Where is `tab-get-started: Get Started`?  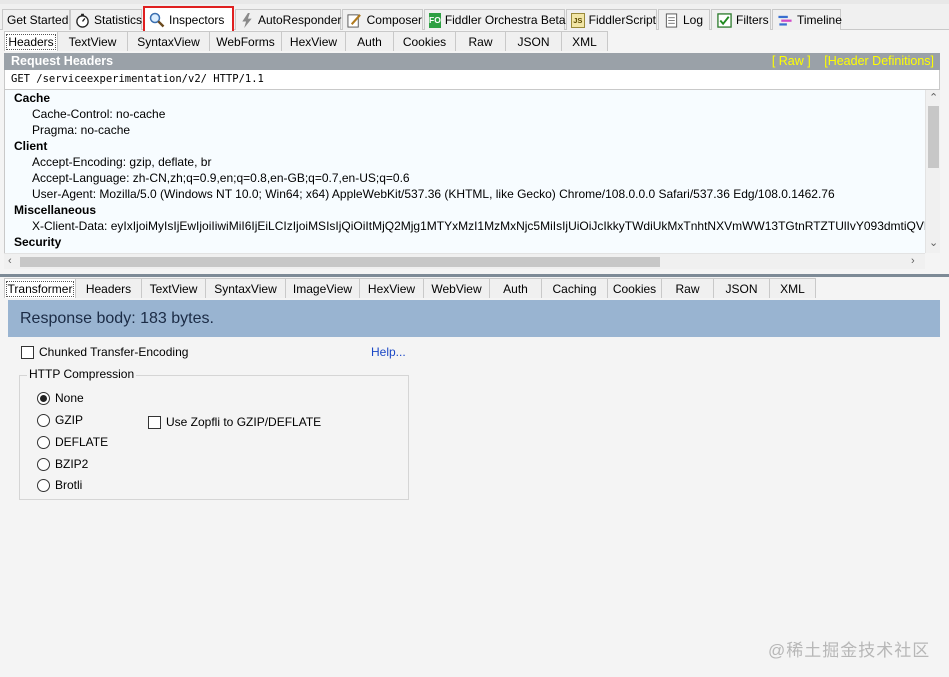
tab-get-started: Get Started is located at coordinates (36, 19).